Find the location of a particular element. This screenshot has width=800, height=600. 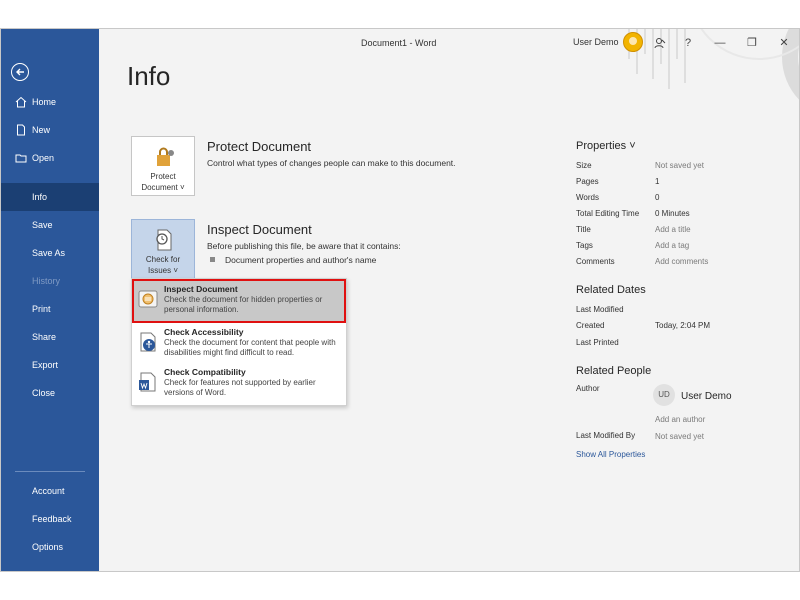

nav-feedback: Feedback is located at coordinates (50, 519).